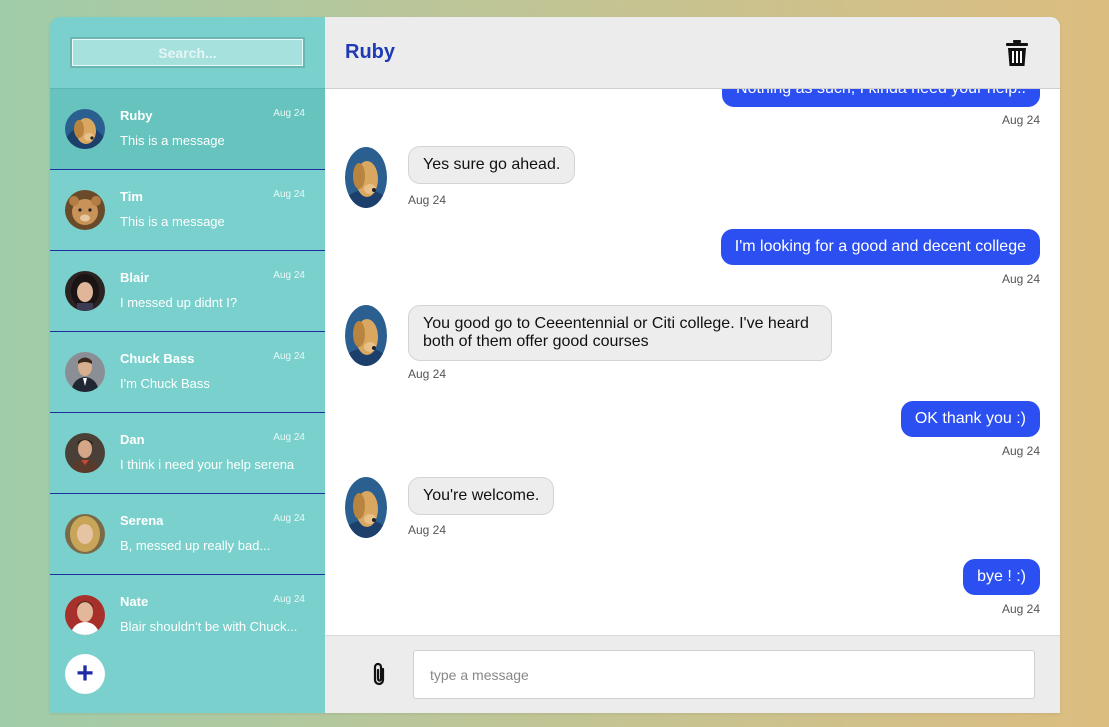 This screenshot has width=1109, height=727. I want to click on incoming-message: Yes sure go ahead., so click(492, 165).